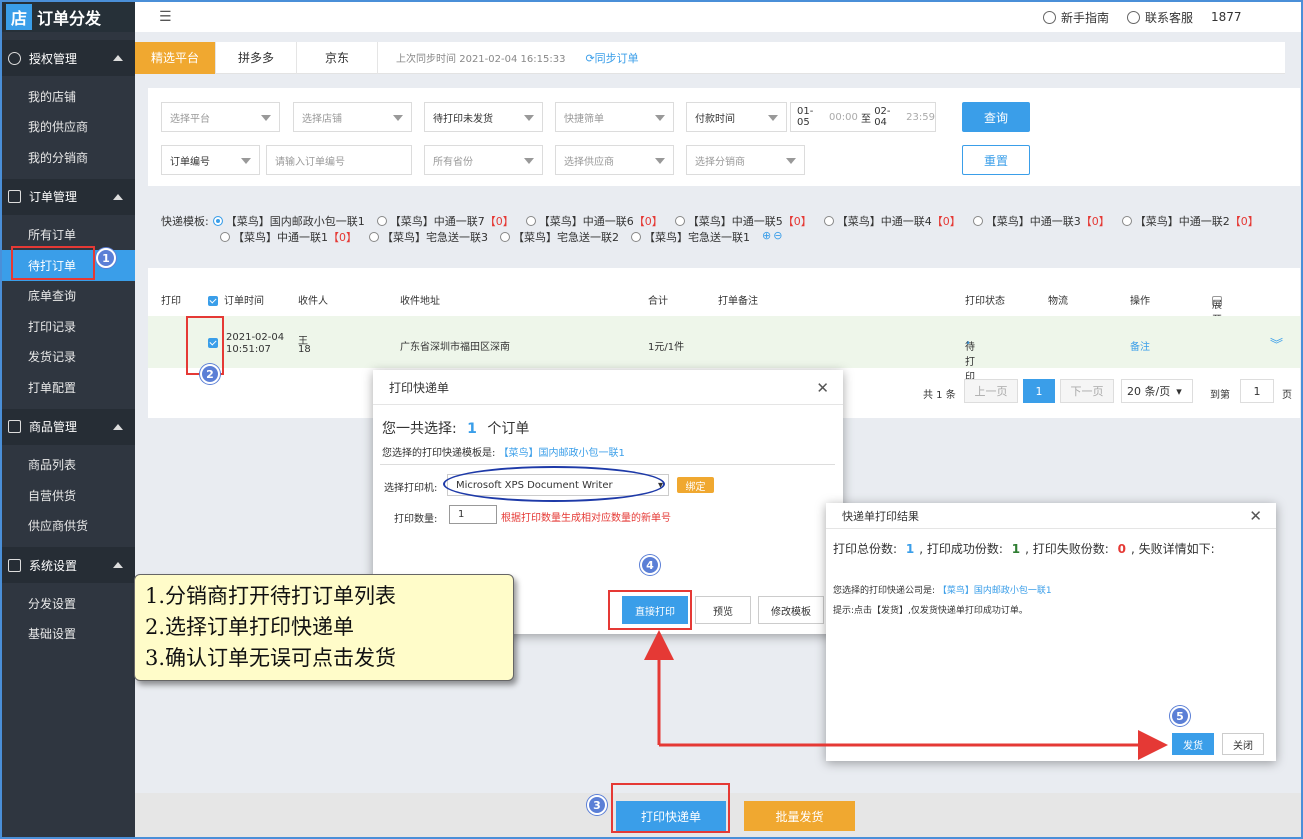 The width and height of the screenshot is (1303, 839). Describe the element at coordinates (68, 96) in the screenshot. I see `sidebar-item-my-shops: 我的店铺` at that location.